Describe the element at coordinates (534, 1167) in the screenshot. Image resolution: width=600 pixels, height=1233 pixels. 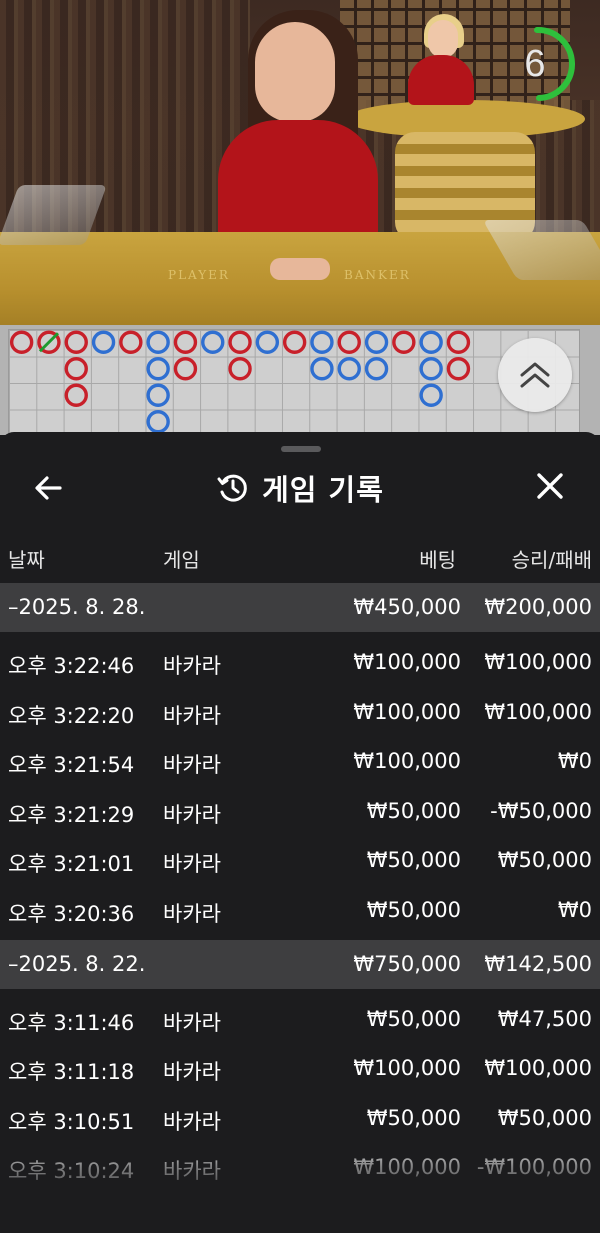
I see `row-result: -₩100,000` at that location.